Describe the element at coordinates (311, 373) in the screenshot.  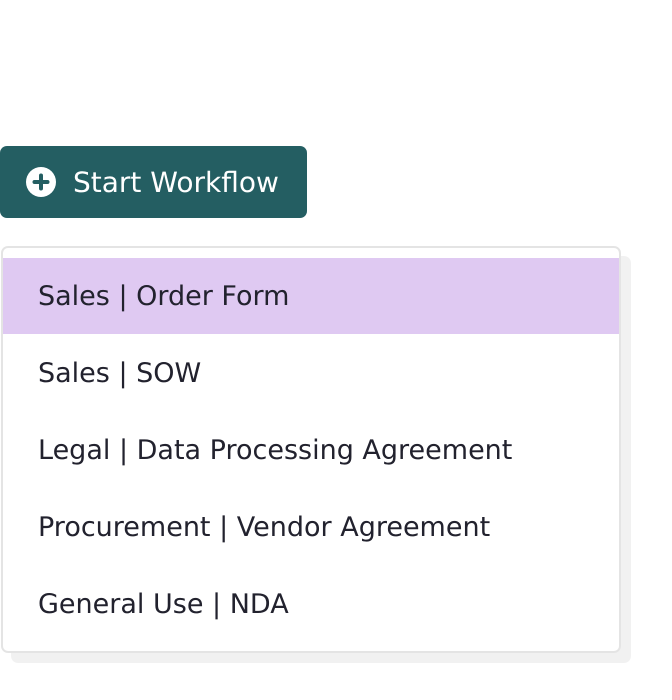
I see `menu-item: Sales | SOW` at that location.